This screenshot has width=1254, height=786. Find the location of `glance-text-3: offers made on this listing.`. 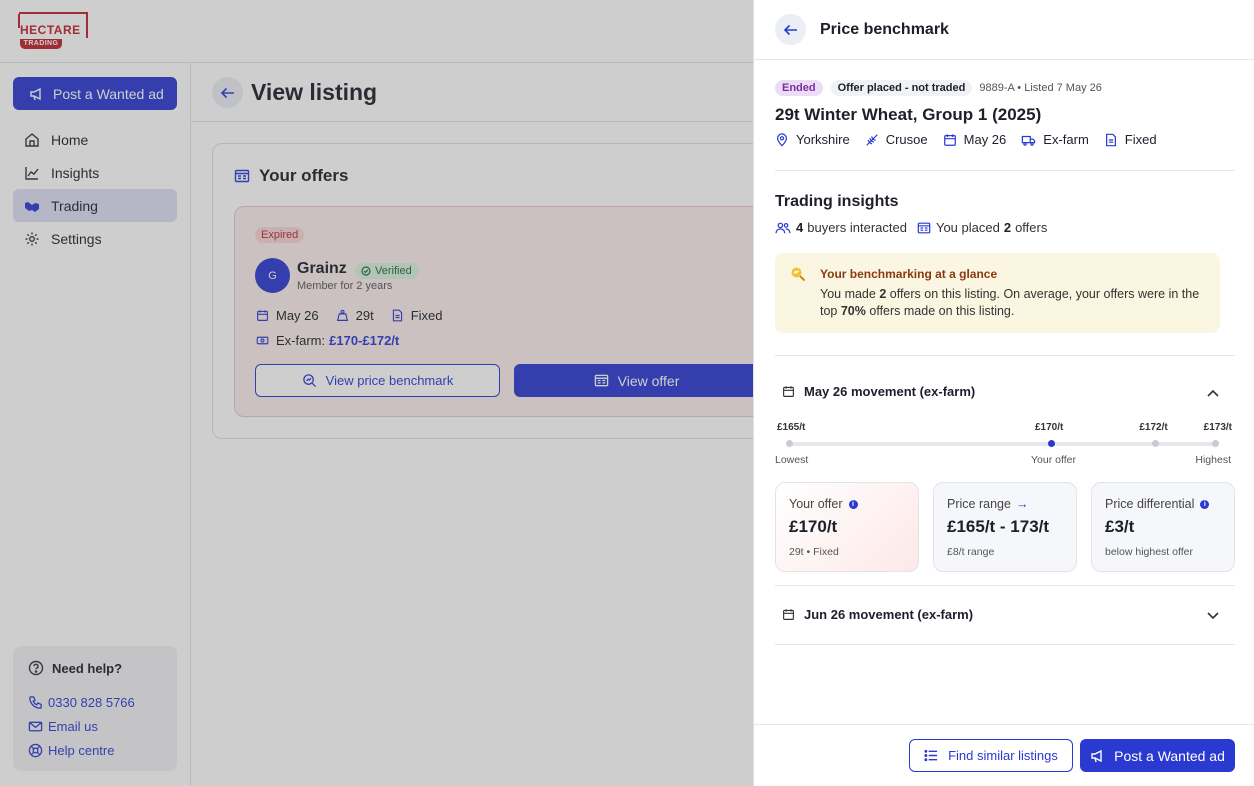

glance-text-3: offers made on this listing. is located at coordinates (940, 311).